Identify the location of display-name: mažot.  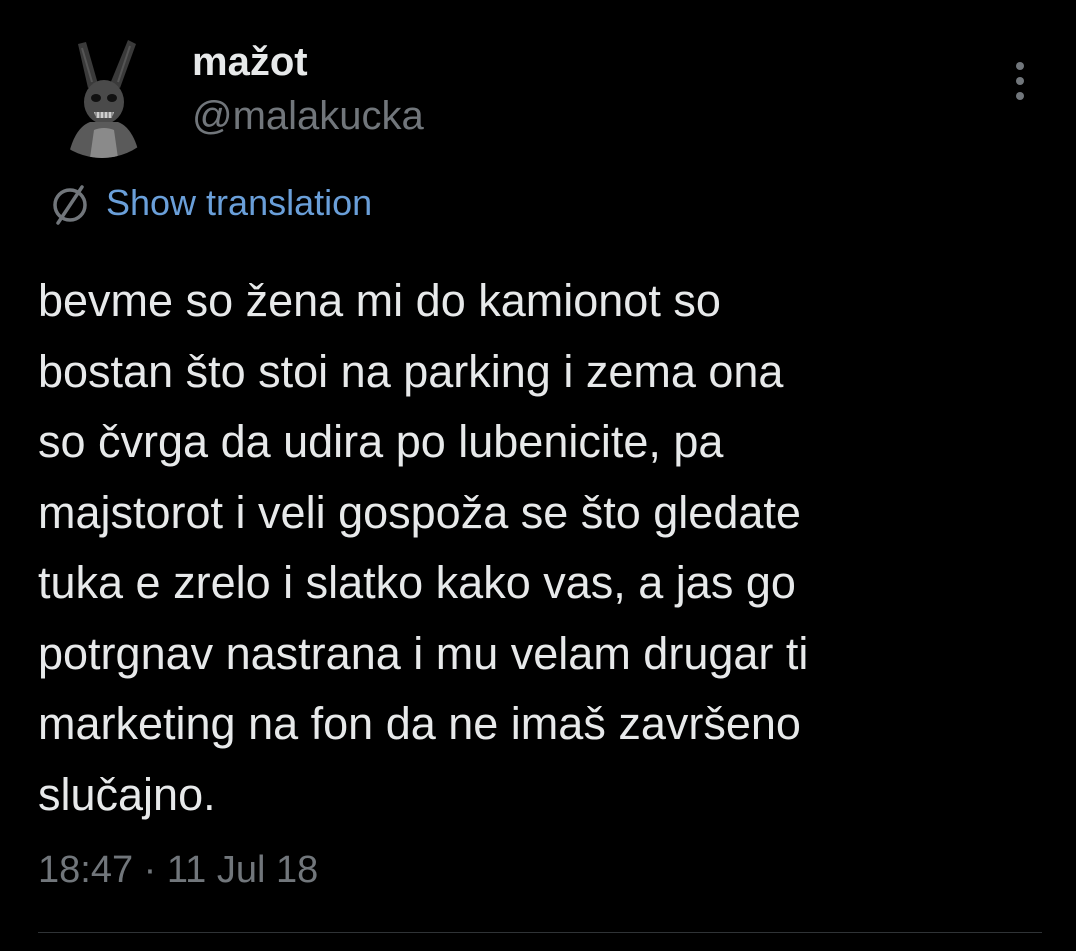
(250, 62).